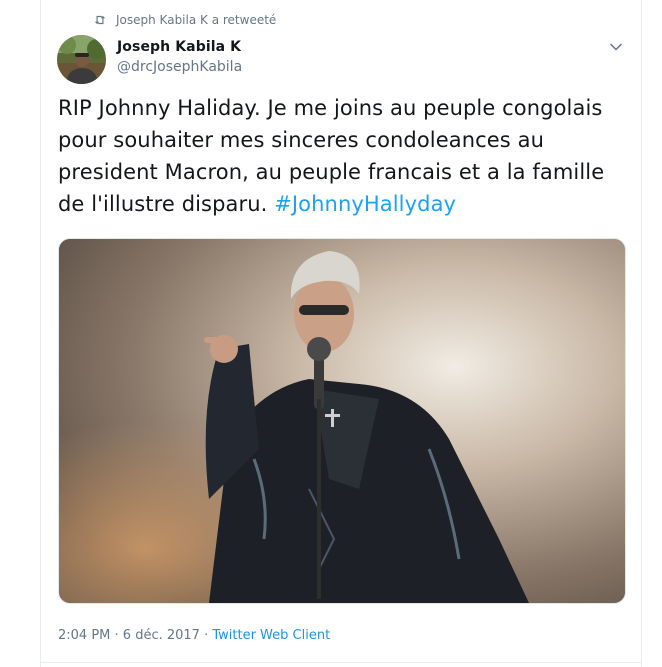 The image size is (662, 667). Describe the element at coordinates (641, 333) in the screenshot. I see `timeline-right-border` at that location.